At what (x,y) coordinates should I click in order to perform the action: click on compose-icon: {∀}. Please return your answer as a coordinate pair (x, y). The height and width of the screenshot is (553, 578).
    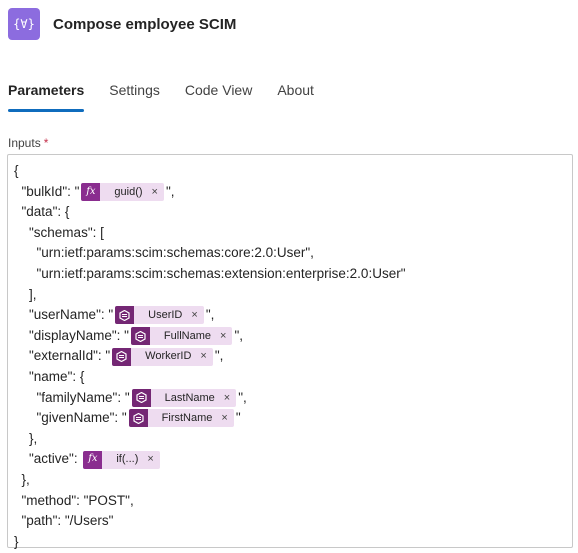
    Looking at the image, I should click on (24, 24).